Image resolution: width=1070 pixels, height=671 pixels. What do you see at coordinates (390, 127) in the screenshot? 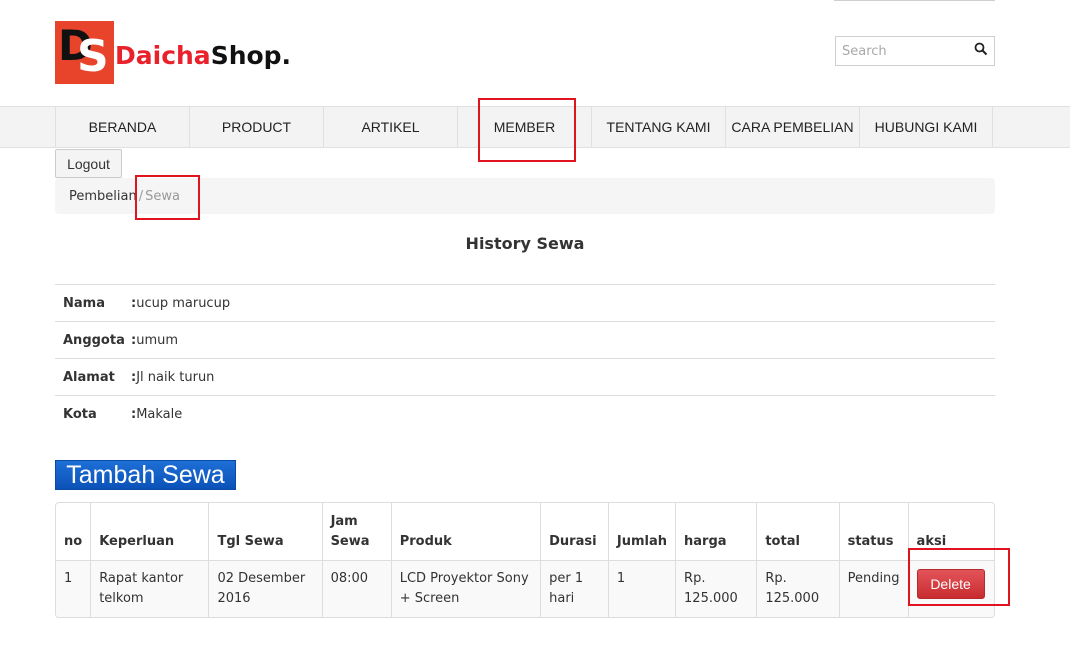
I see `nav-item-artikel: ARTIKEL` at bounding box center [390, 127].